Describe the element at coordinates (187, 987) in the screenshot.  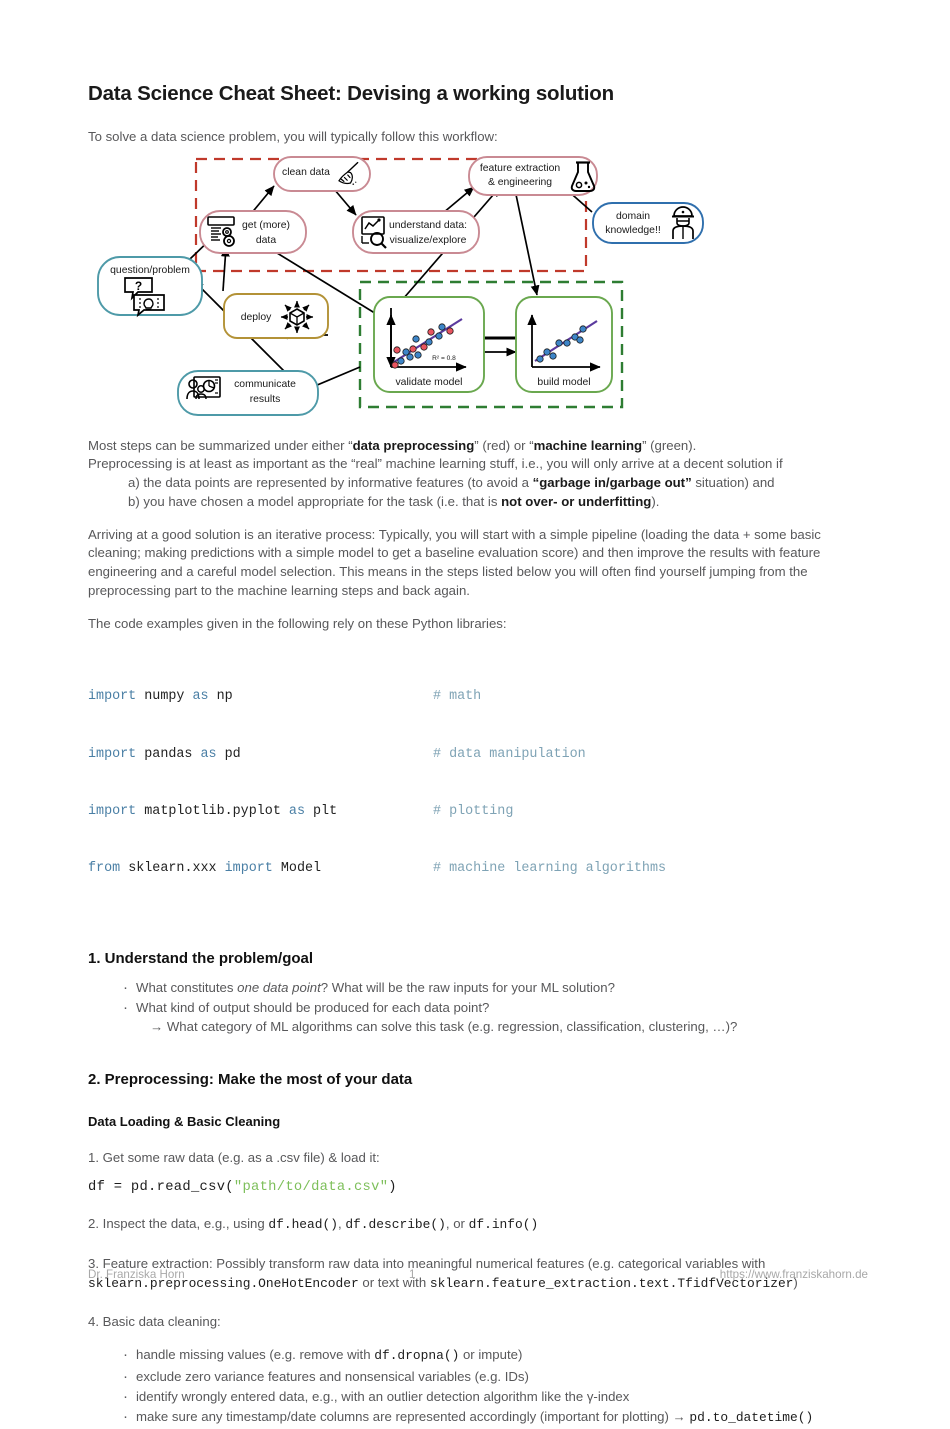
I see `bullet1-a: What constitutes` at that location.